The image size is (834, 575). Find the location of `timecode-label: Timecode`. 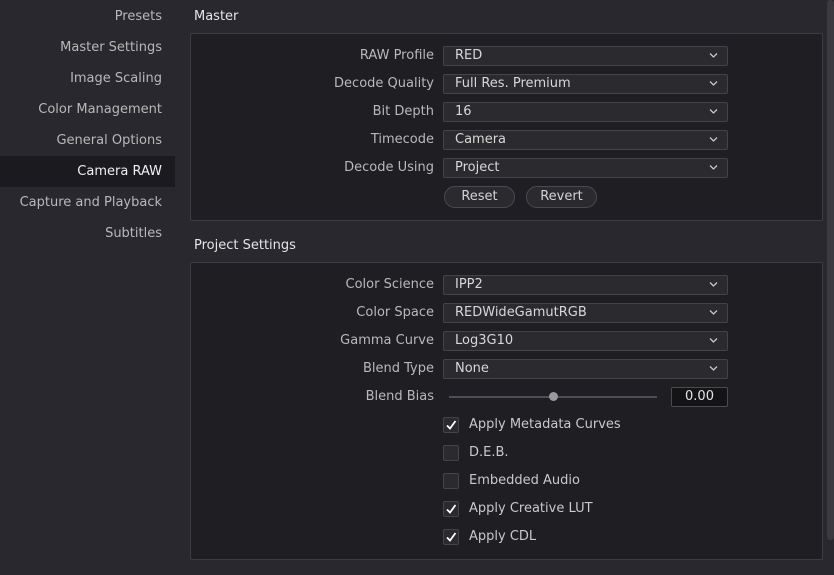

timecode-label: Timecode is located at coordinates (402, 139).